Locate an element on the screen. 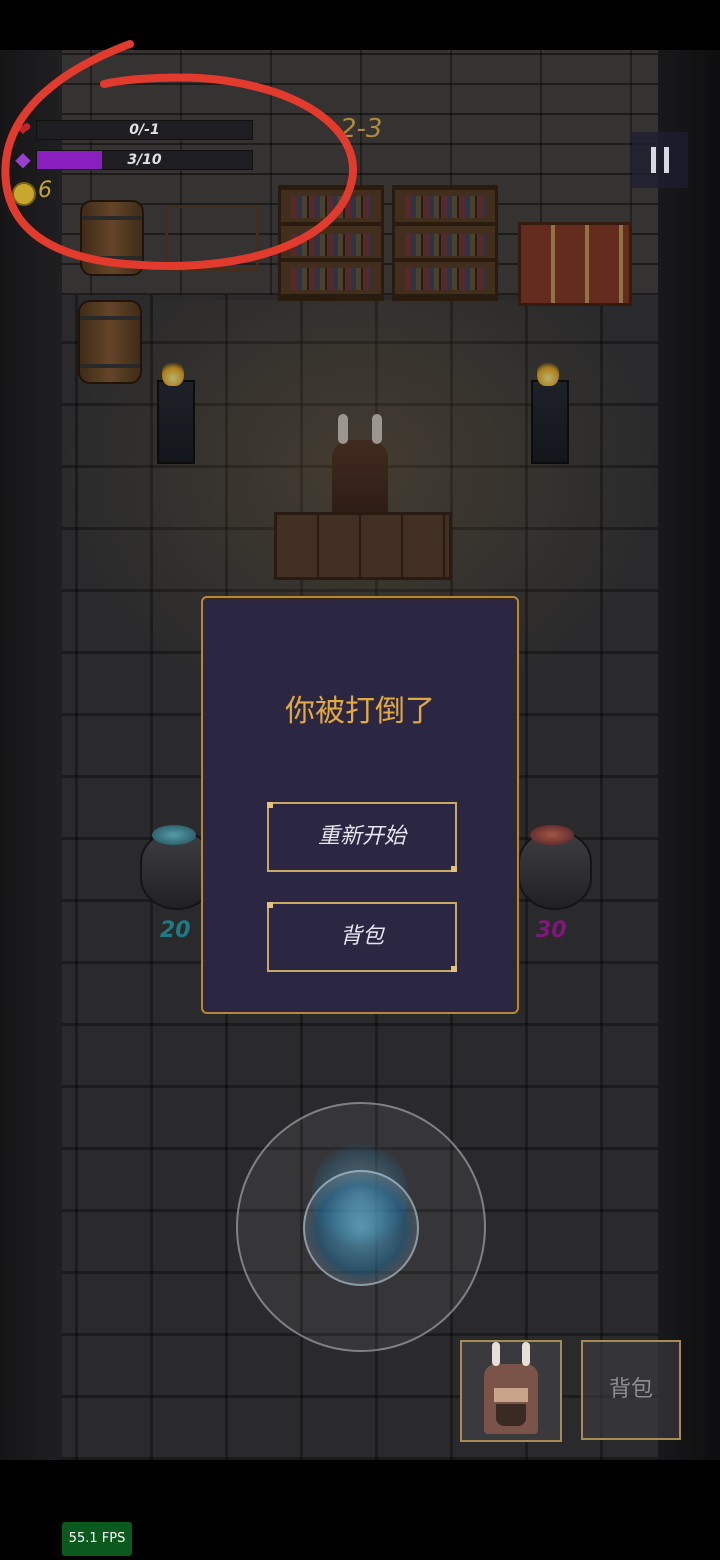  mana-bar: 3/10 is located at coordinates (144, 160).